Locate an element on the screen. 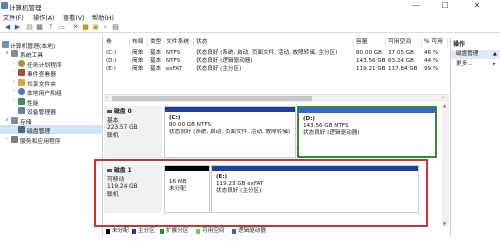  horizontal-scrollbar: ‹ › is located at coordinates (276, 98).